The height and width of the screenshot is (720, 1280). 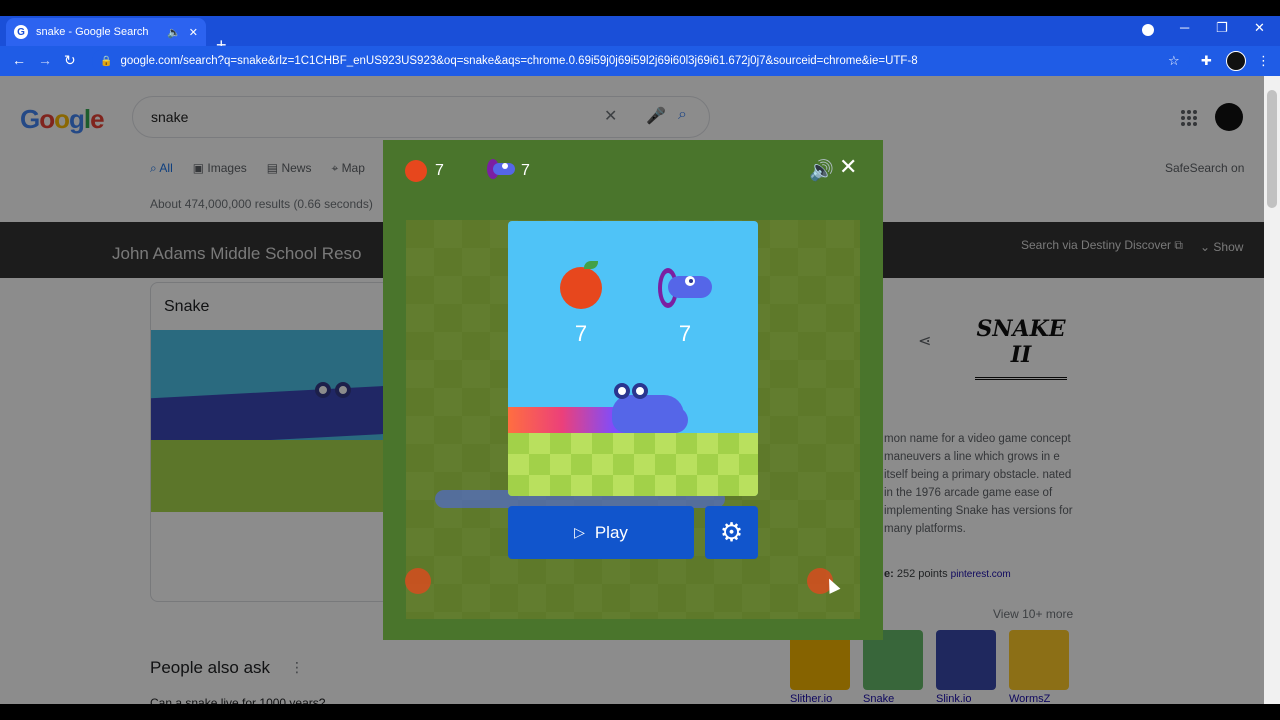 I want to click on play-icon: ▷, so click(x=579, y=532).